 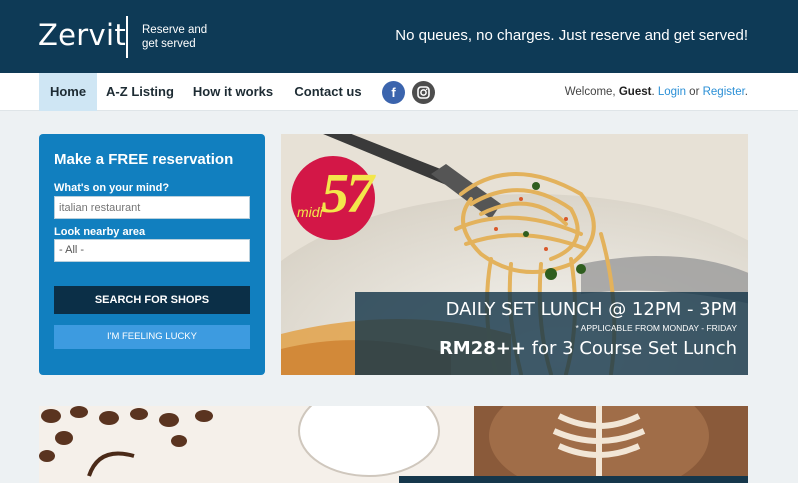 I want to click on midi57-logo: 57 midi, so click(x=333, y=198).